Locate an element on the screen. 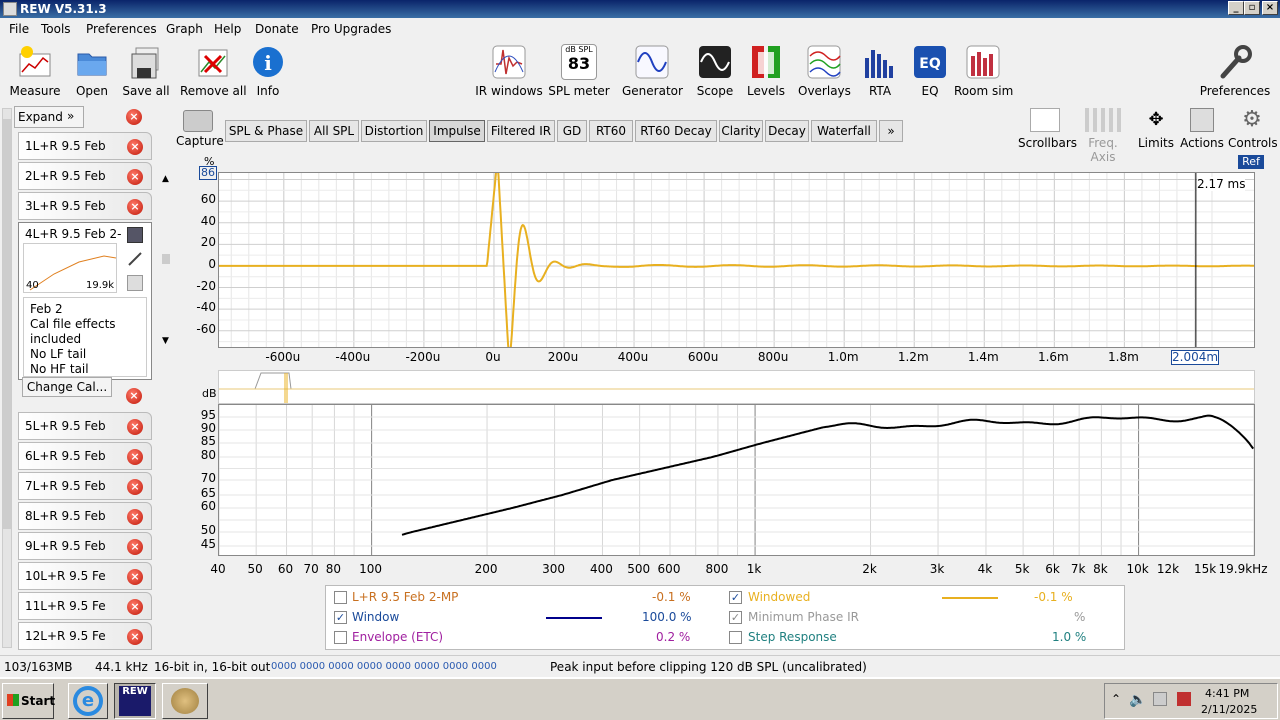 The width and height of the screenshot is (1280, 720). expand-button: Expand » is located at coordinates (49, 117).